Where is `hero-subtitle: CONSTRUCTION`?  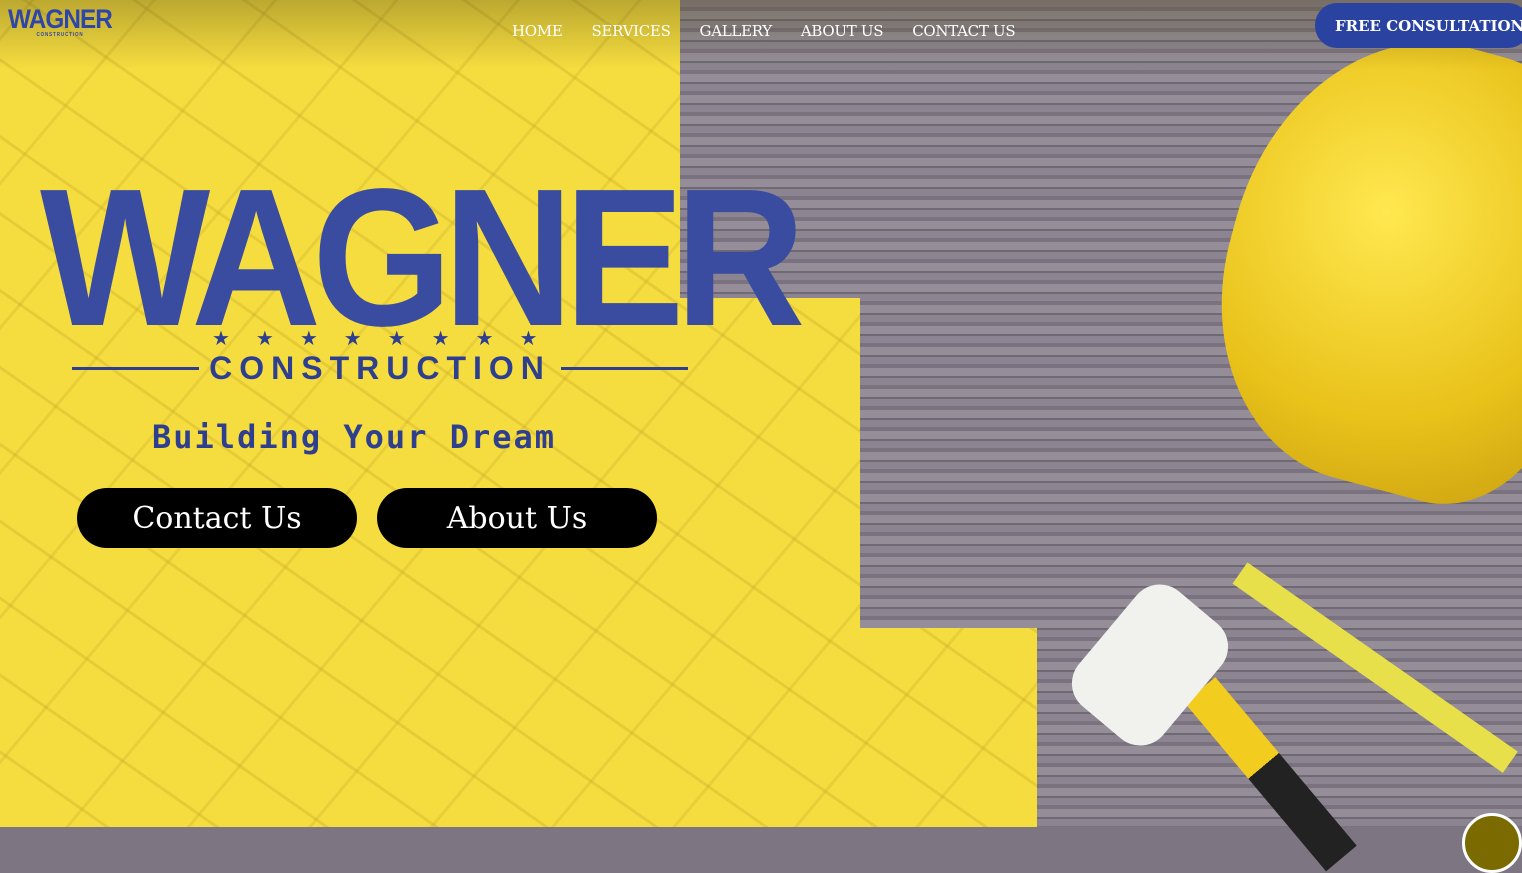
hero-subtitle: CONSTRUCTION is located at coordinates (380, 368).